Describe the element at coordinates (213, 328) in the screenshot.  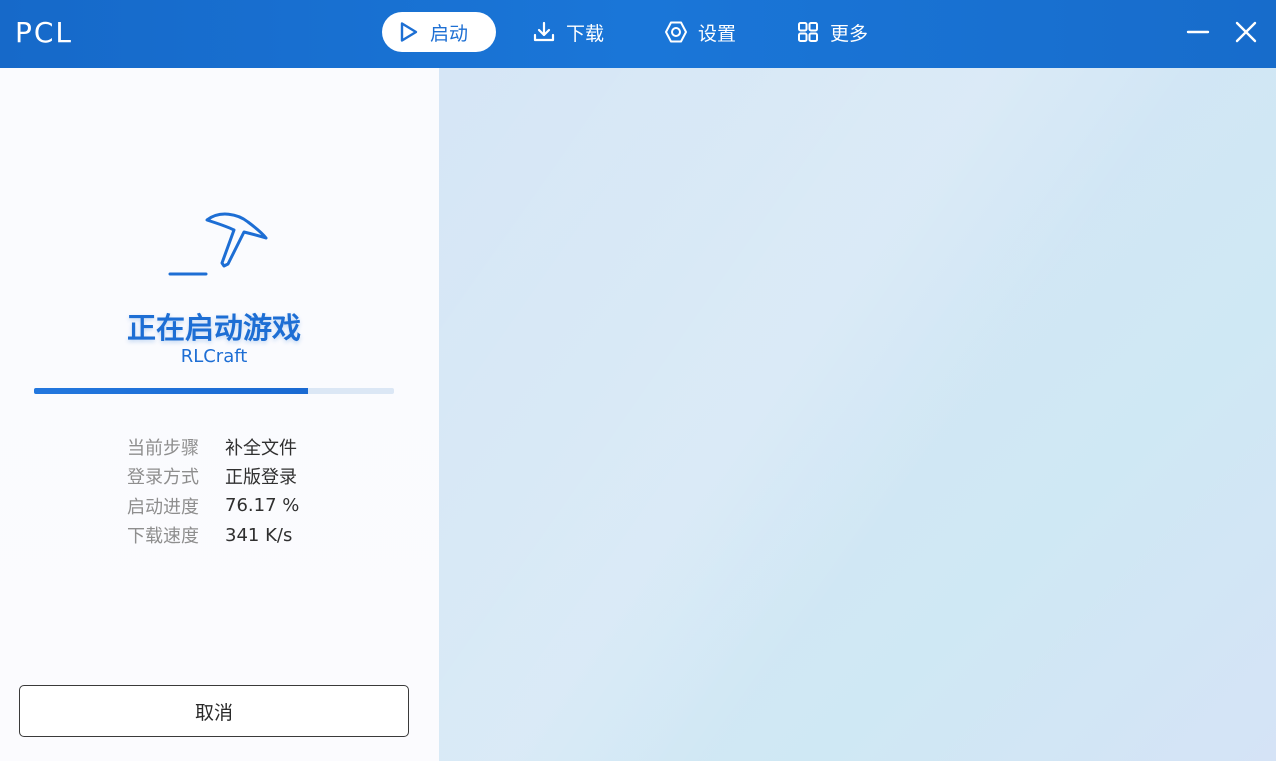
I see `launch-status-title: 正在启动游戏` at that location.